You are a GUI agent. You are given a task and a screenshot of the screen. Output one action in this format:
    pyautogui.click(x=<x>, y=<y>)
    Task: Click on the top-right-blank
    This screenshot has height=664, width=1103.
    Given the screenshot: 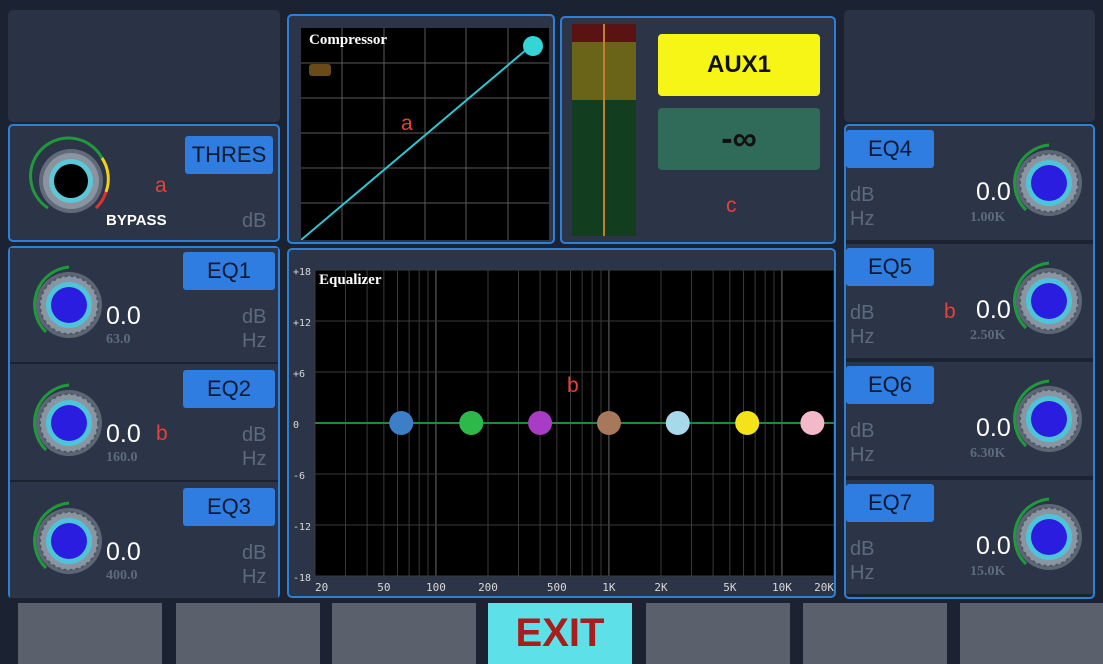 What is the action you would take?
    pyautogui.click(x=969, y=66)
    